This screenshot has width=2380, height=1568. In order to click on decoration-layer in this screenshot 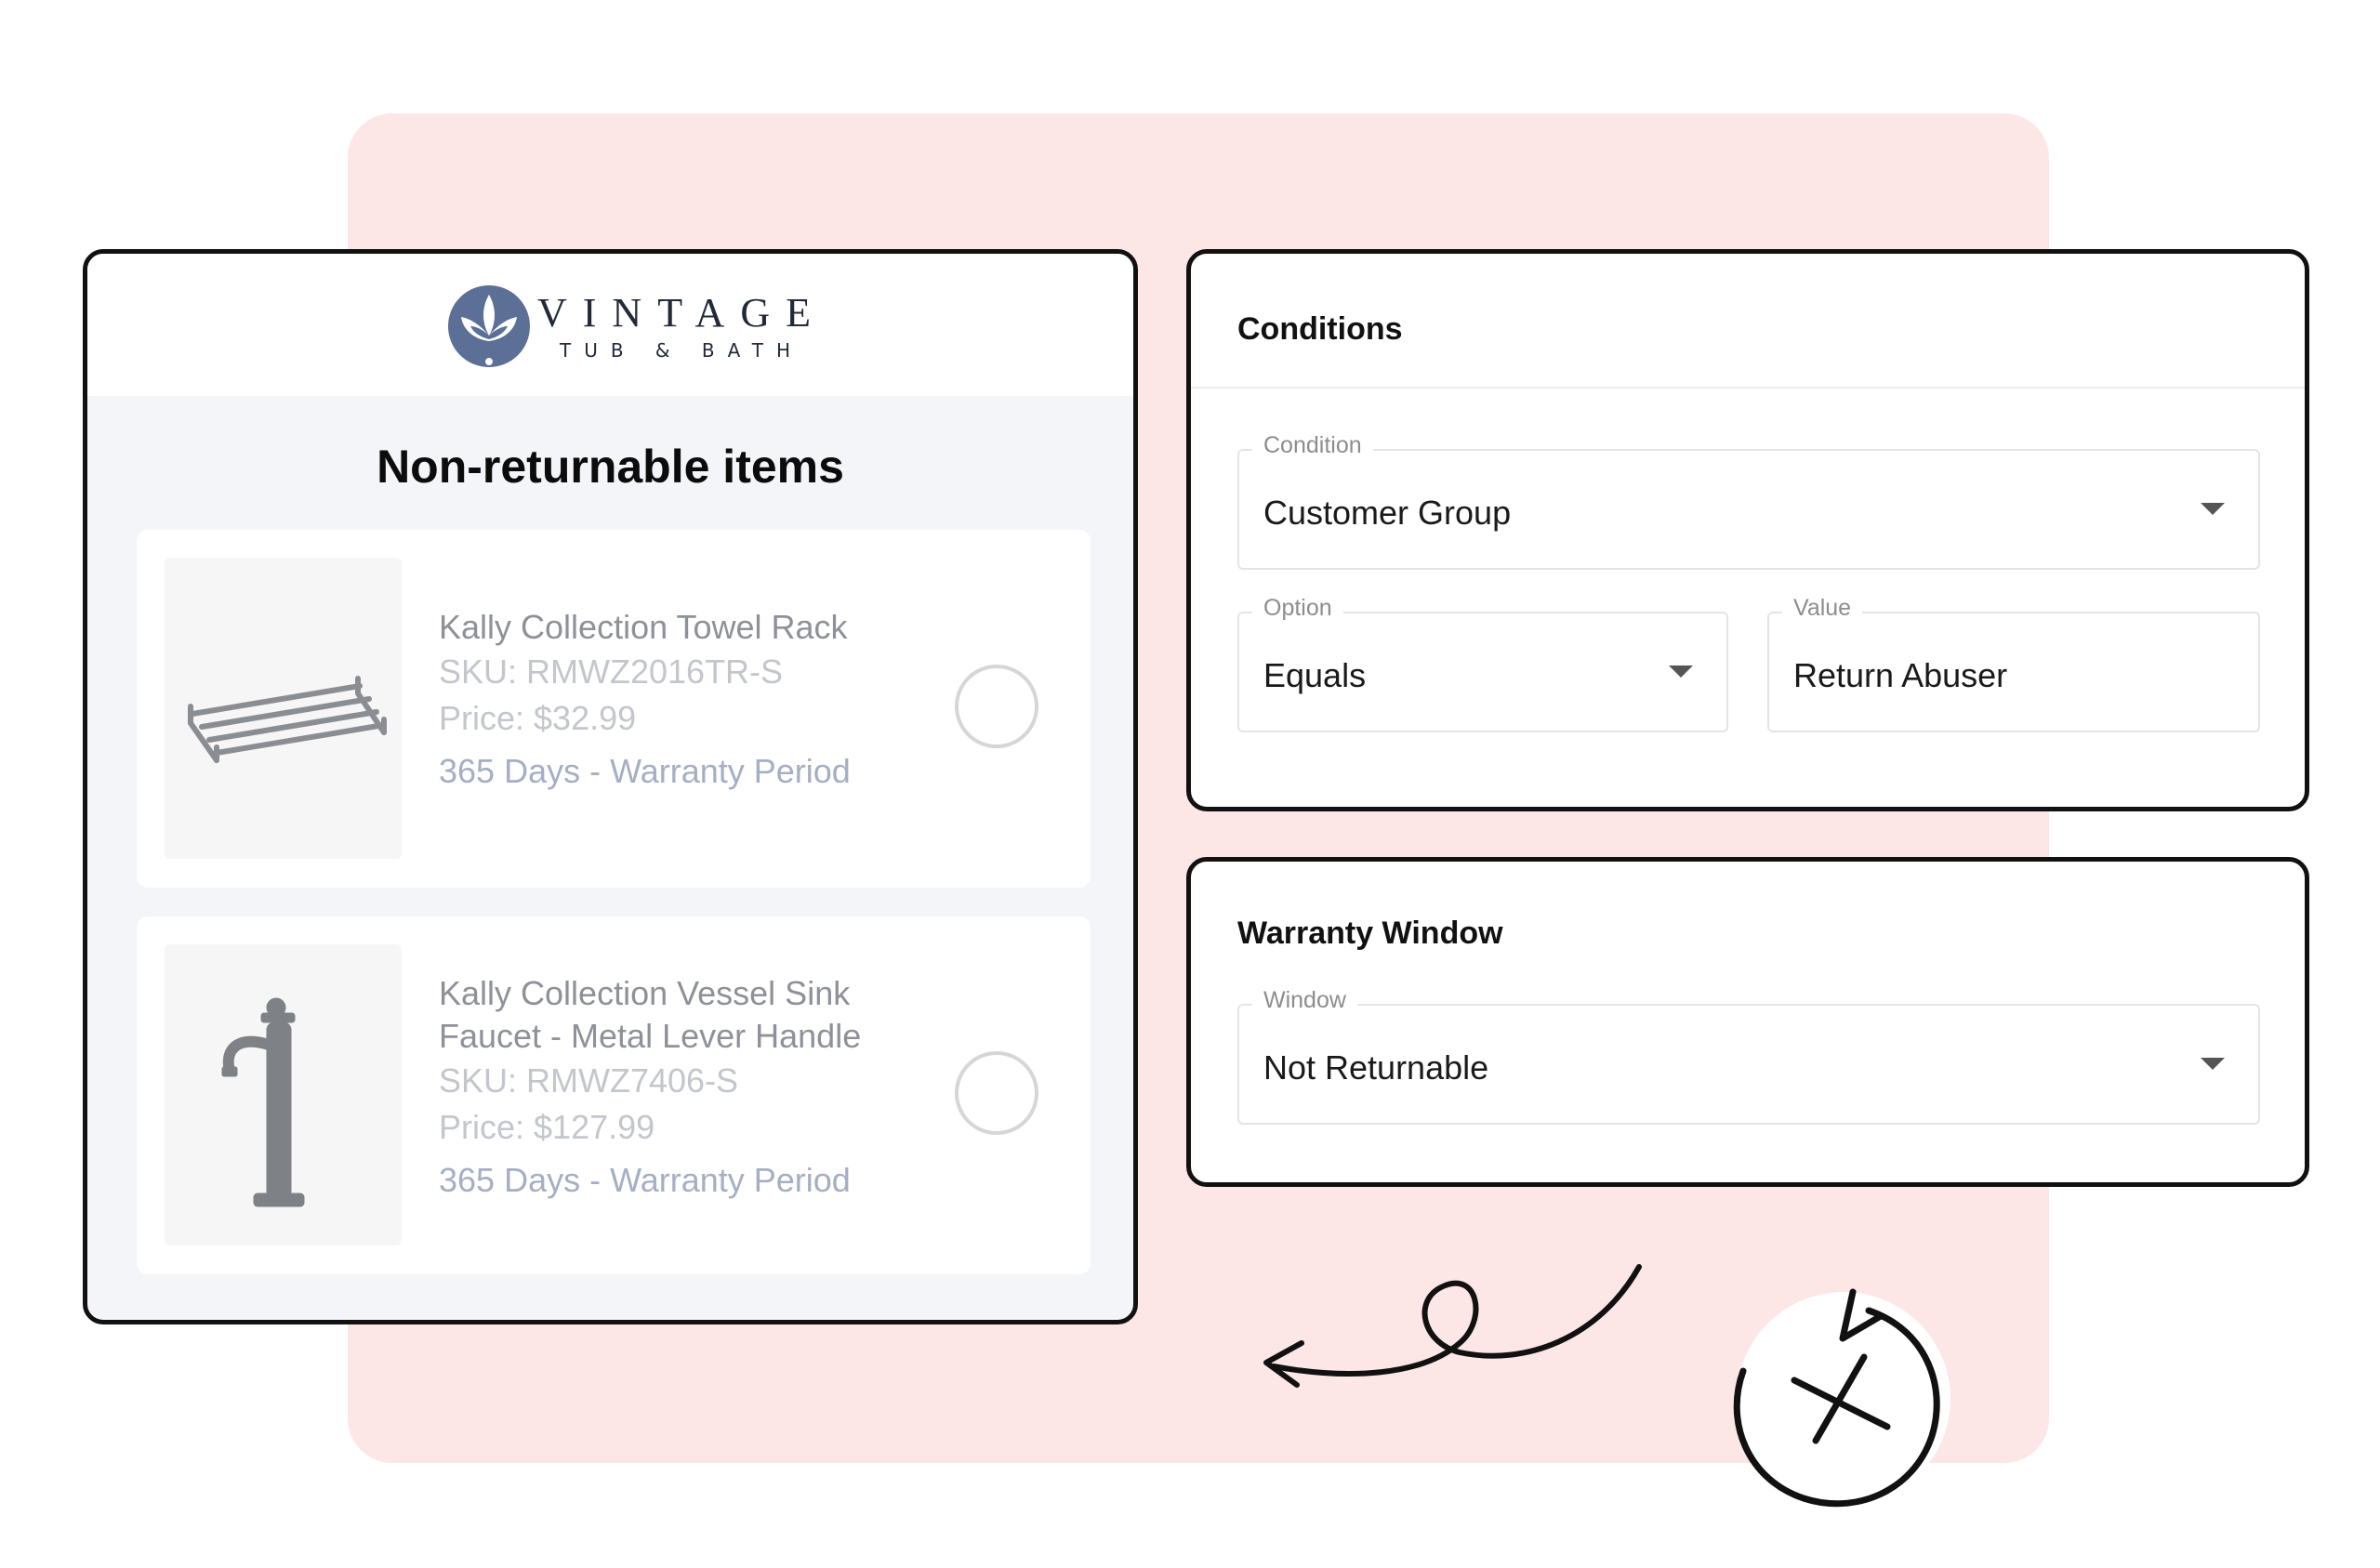, I will do `click(1606, 1386)`.